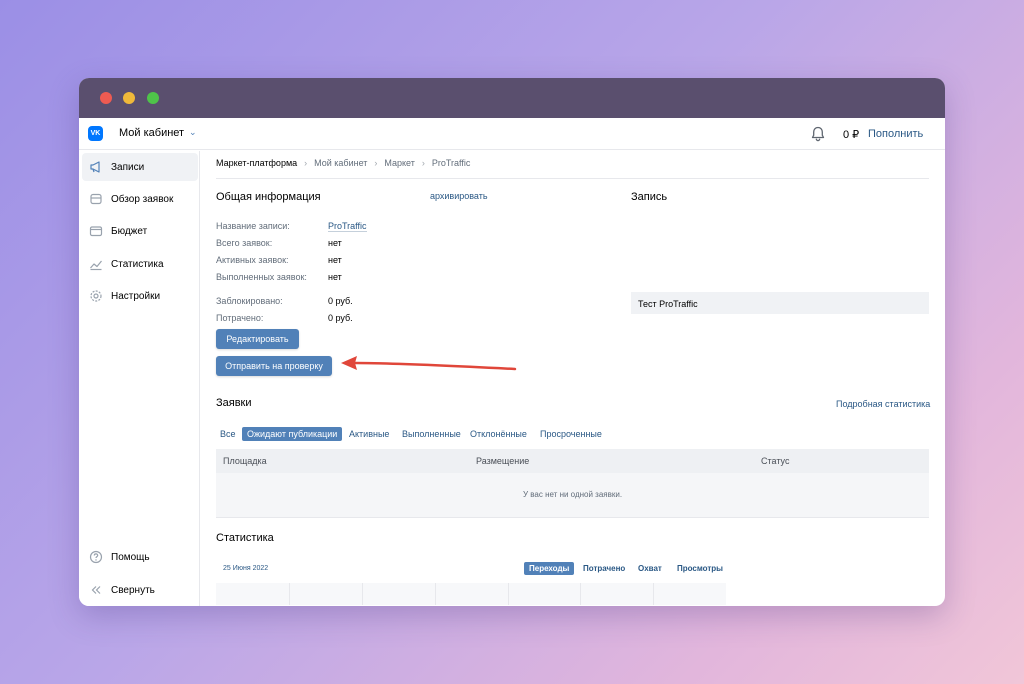 This screenshot has width=1024, height=684. Describe the element at coordinates (257, 339) in the screenshot. I see `edit-button: Редактировать` at that location.